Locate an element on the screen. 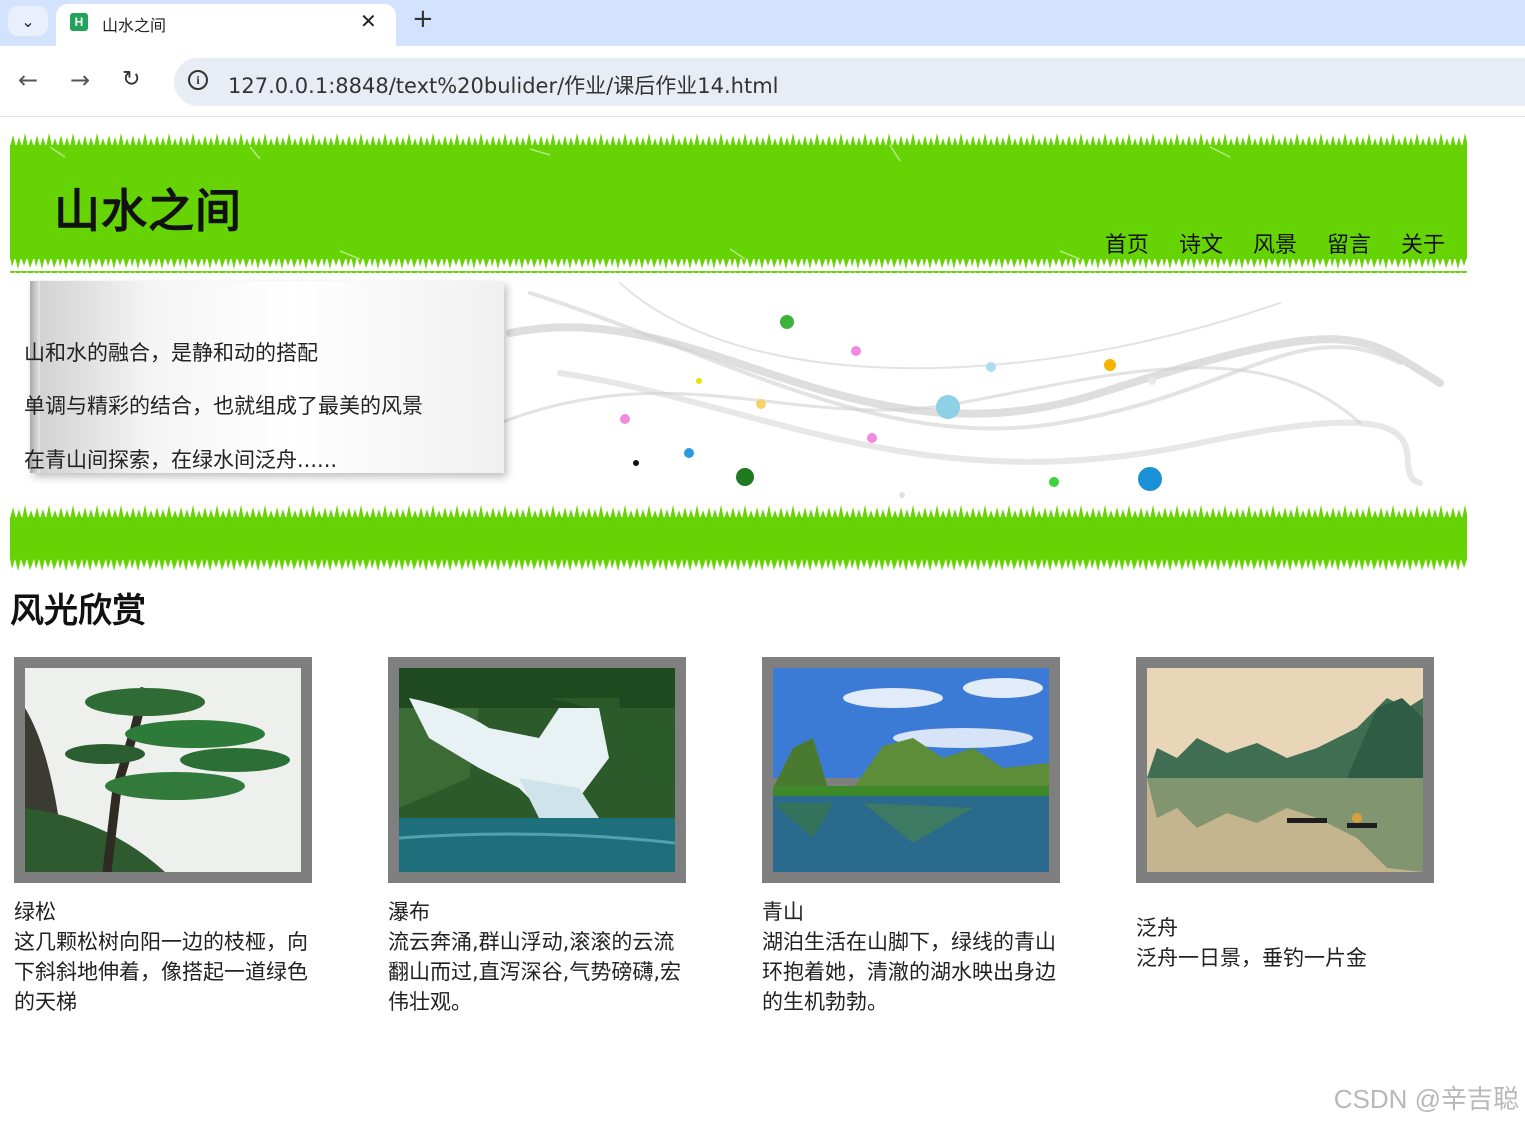 The height and width of the screenshot is (1122, 1525). grass-texture is located at coordinates (738, 537).